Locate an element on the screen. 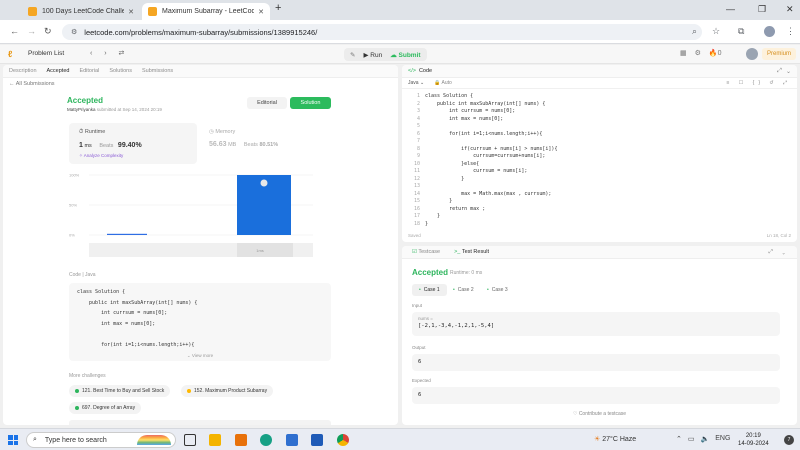 This screenshot has height=450, width=800. memory-card: ◷ Memory 56.63 MB Beats 80.51% is located at coordinates (265, 143).